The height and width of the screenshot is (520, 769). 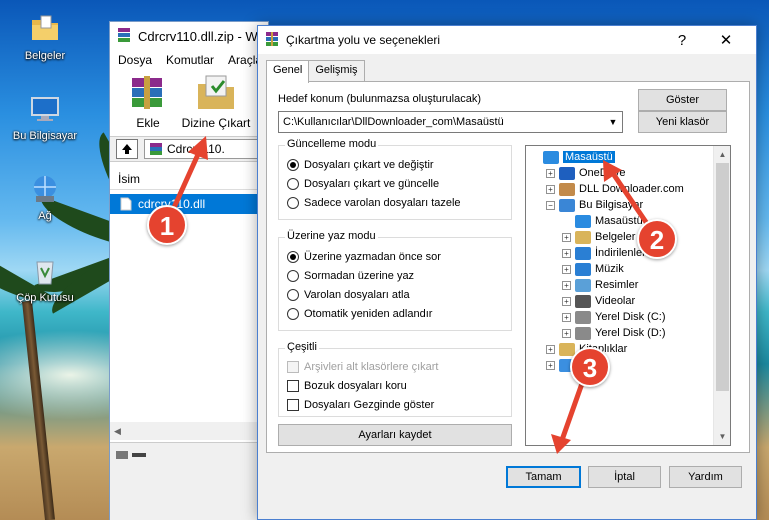 I want to click on tree-node: + Videolar, so click(x=598, y=301).